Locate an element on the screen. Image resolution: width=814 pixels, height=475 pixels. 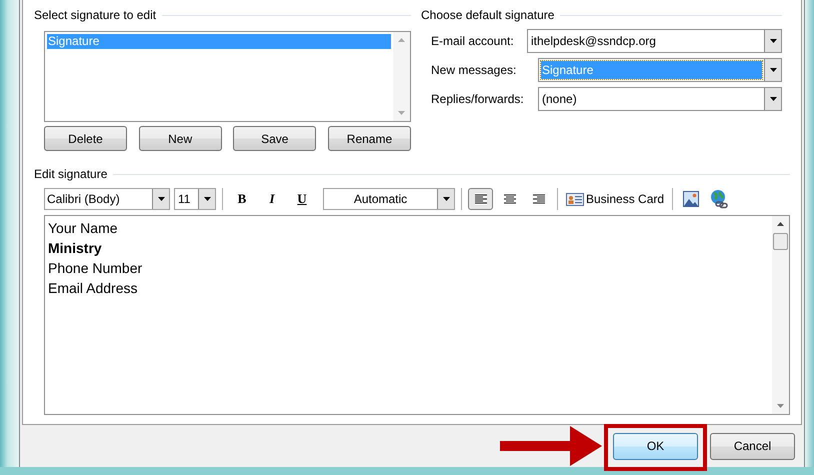
left-align-icon is located at coordinates (481, 199).